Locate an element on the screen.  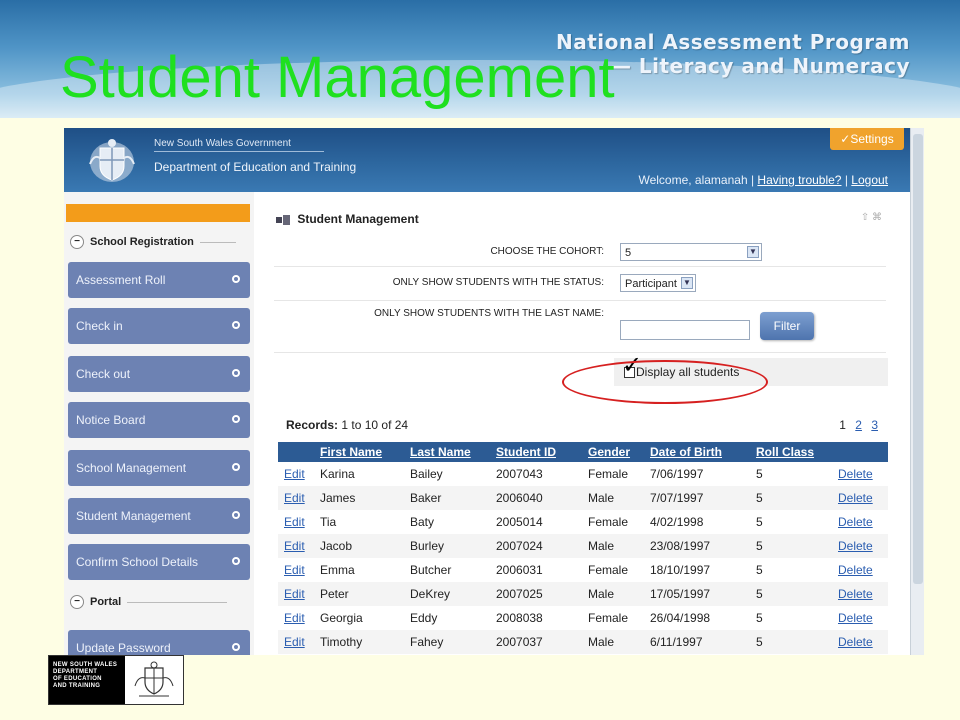
table-cell: 2007043 is located at coordinates (519, 474).